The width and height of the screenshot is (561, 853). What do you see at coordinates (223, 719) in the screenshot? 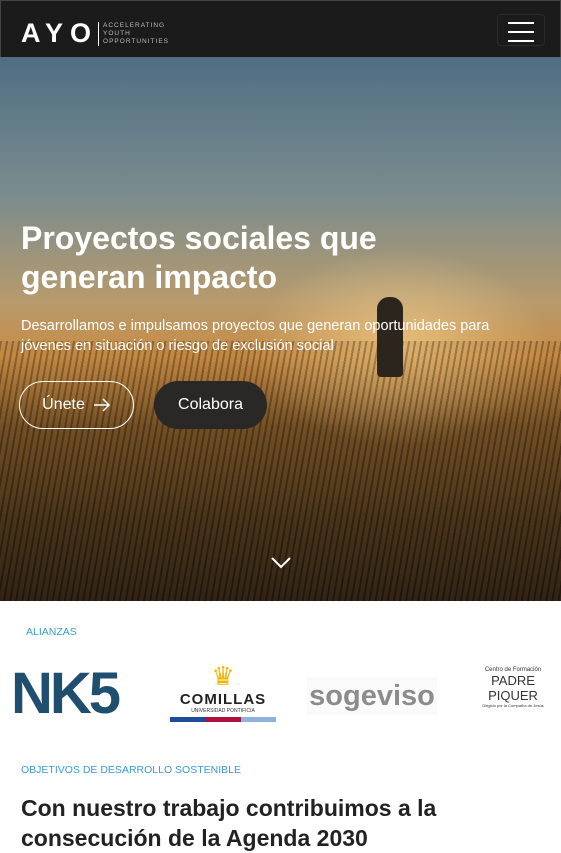
I see `color-stripe` at bounding box center [223, 719].